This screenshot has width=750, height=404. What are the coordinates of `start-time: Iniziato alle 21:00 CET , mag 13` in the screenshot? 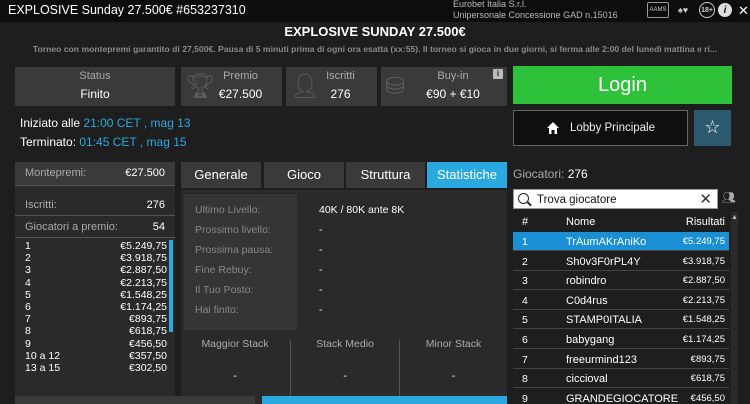 It's located at (105, 123).